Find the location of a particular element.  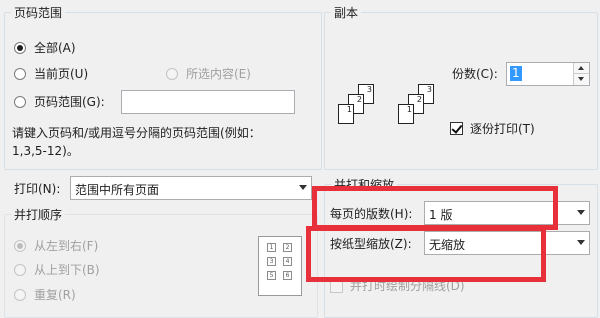

highlight-box-pages-per-sheet is located at coordinates (435, 208).